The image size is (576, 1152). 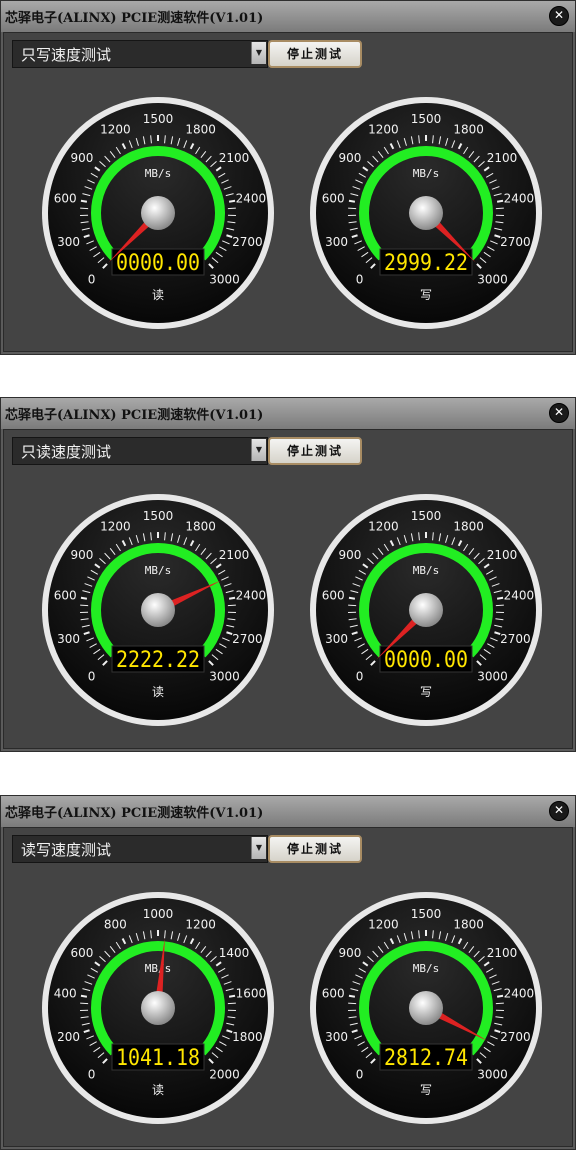 I want to click on digital-readout: 2999.22, so click(x=426, y=263).